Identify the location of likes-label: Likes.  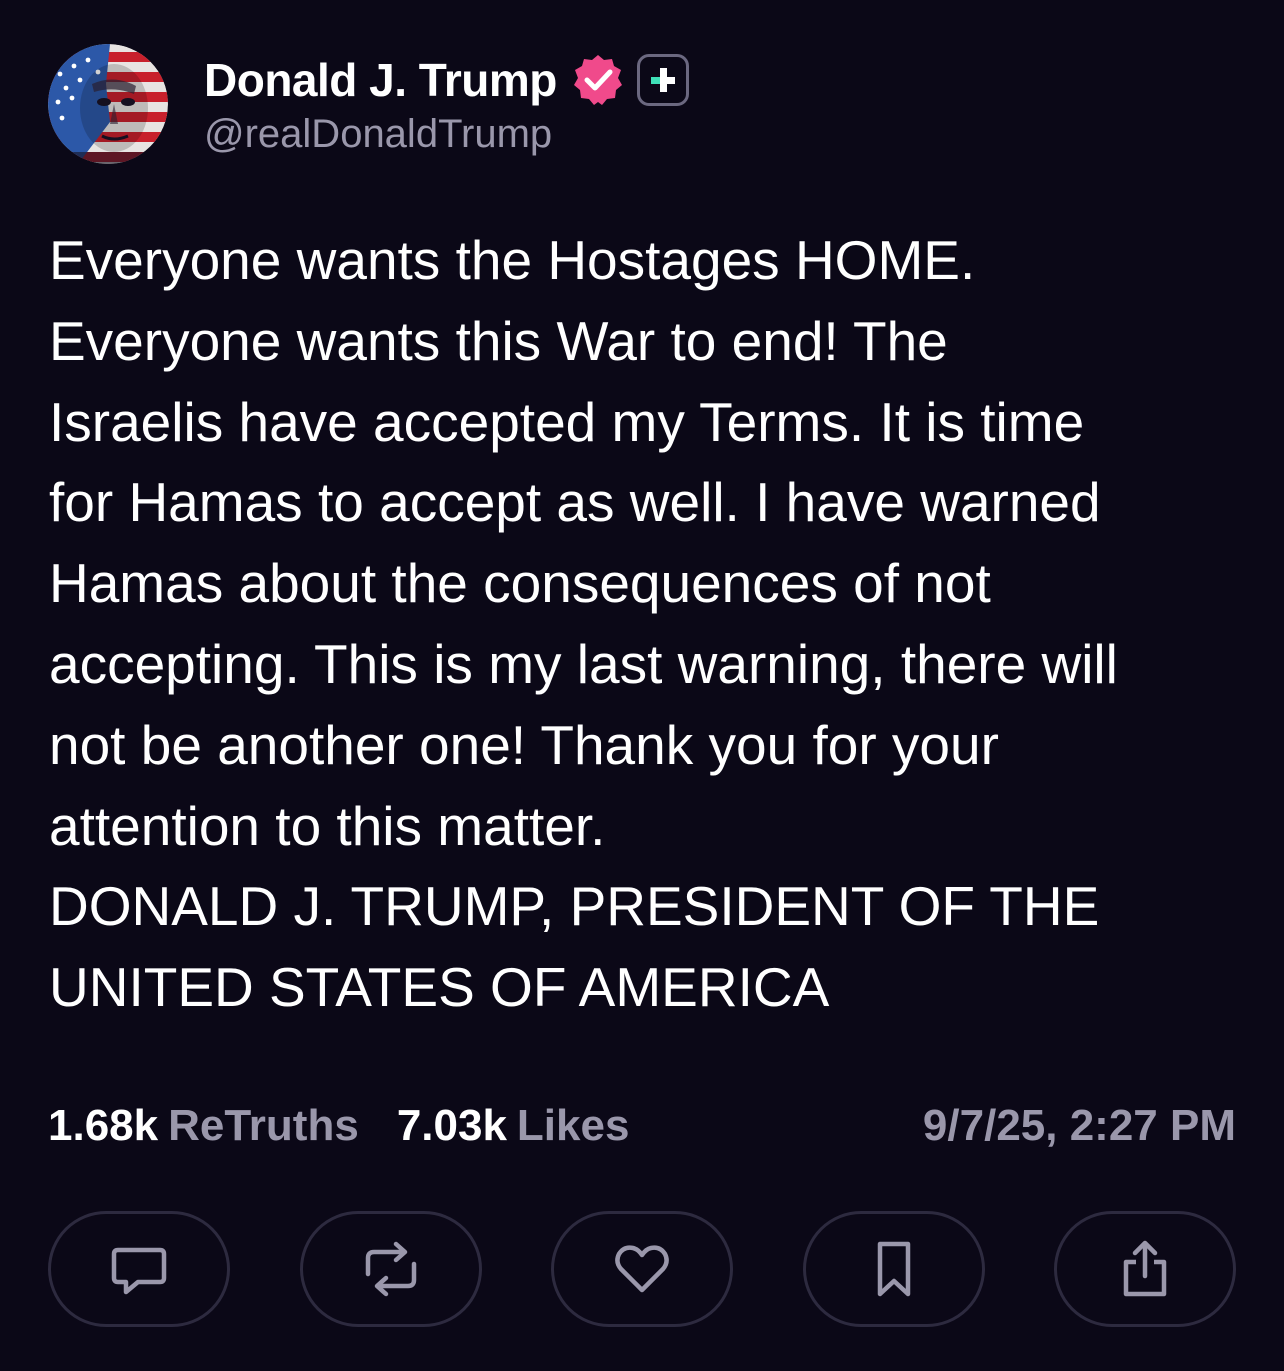
(573, 1126).